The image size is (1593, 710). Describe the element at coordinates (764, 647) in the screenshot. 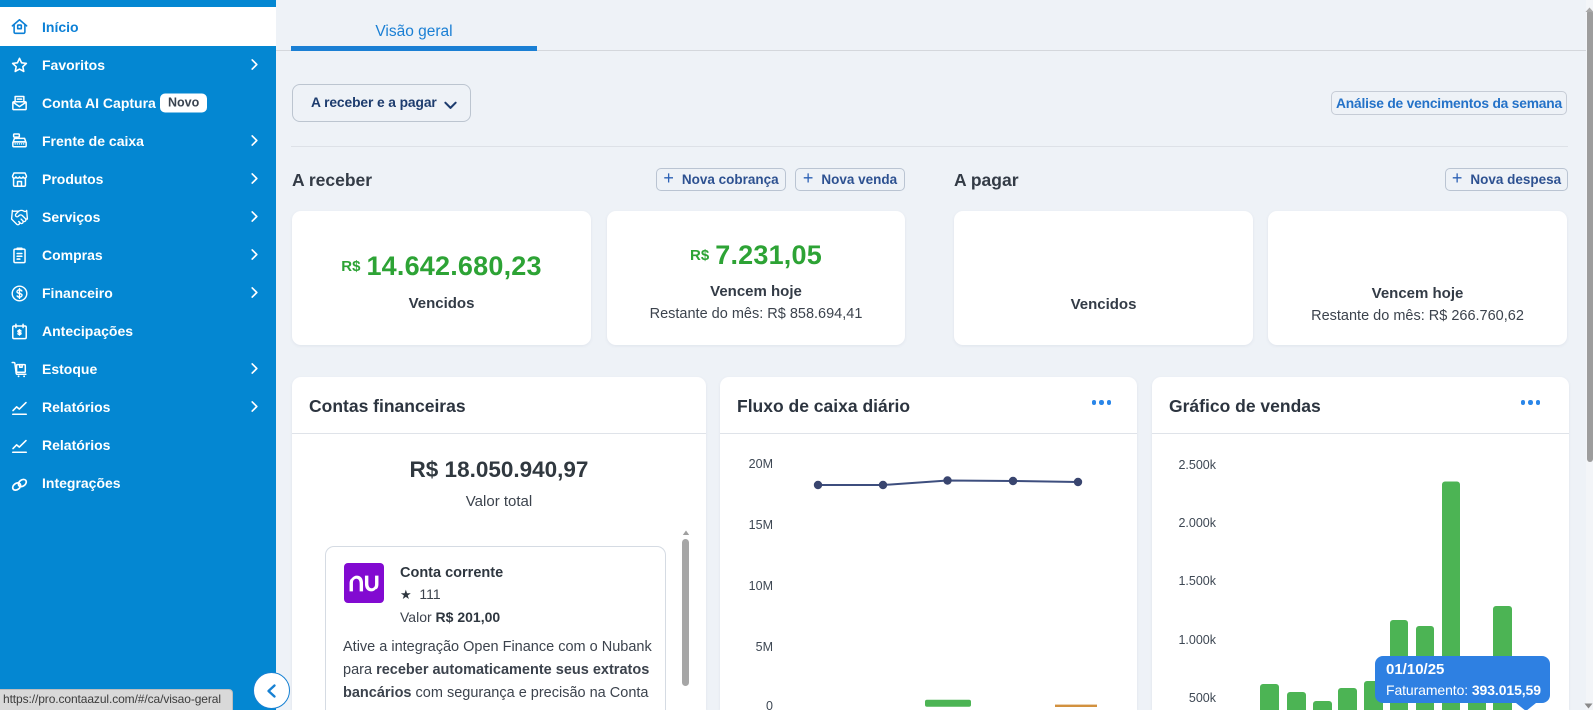

I see `svg-text: 5M` at that location.